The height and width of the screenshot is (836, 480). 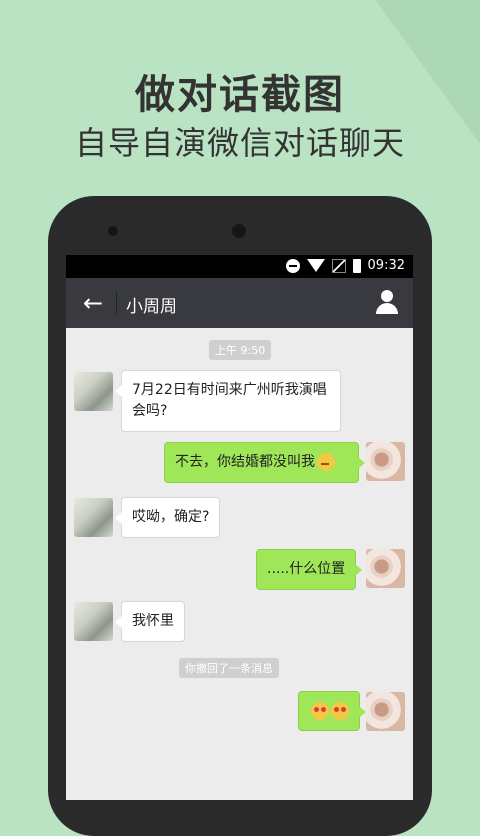 I want to click on battery-icon, so click(x=356, y=265).